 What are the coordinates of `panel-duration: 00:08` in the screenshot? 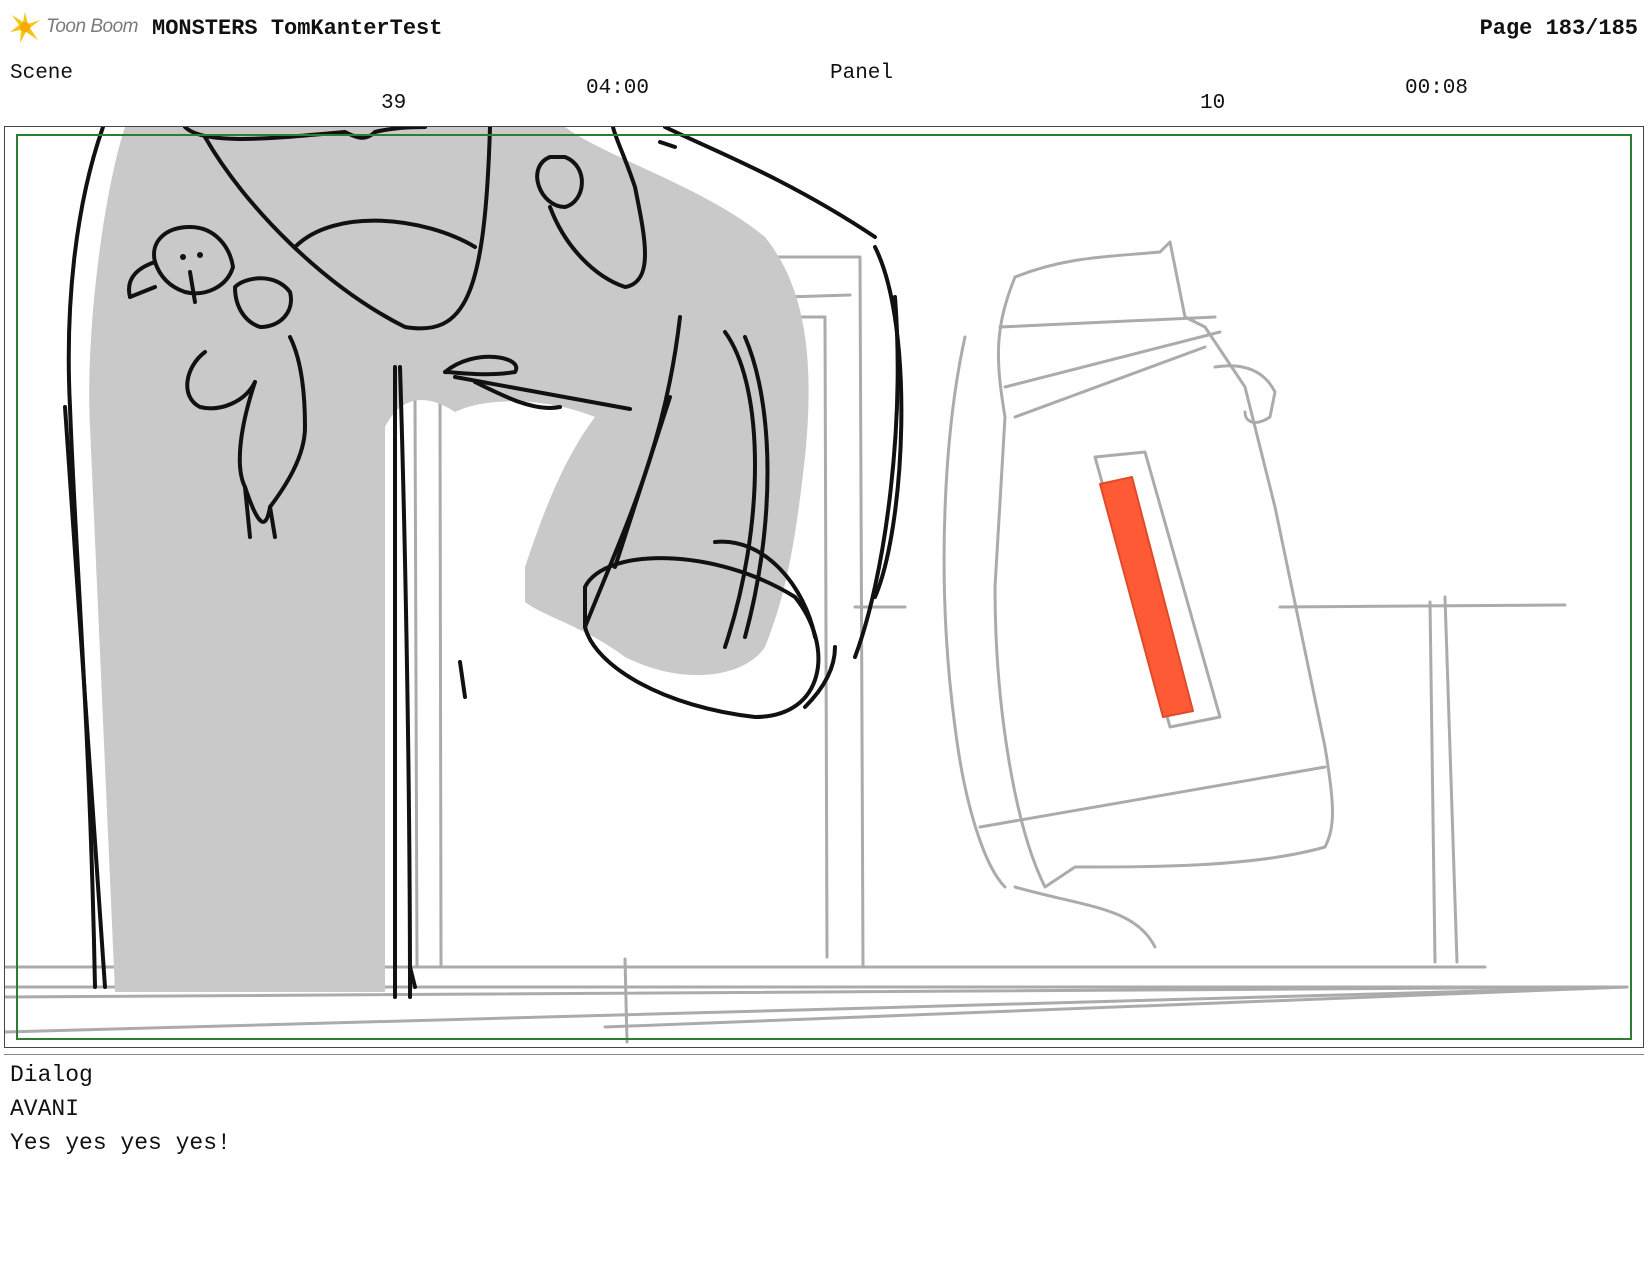 It's located at (1437, 88).